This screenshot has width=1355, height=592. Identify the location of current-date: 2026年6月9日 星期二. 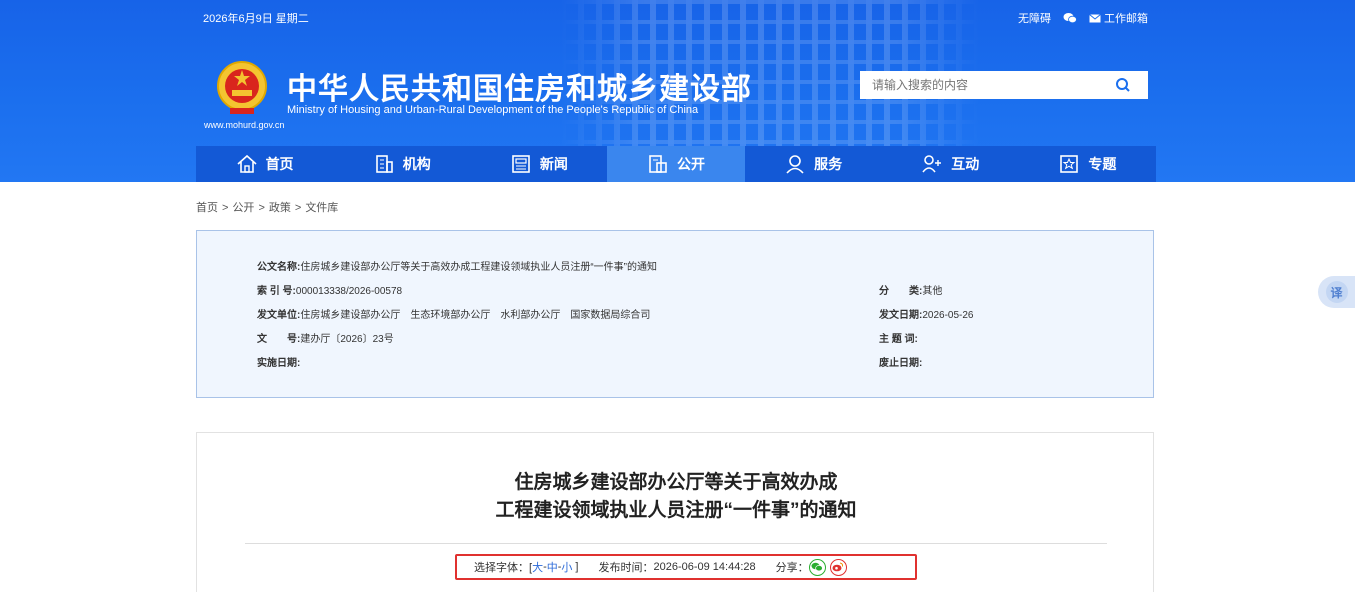
(256, 19).